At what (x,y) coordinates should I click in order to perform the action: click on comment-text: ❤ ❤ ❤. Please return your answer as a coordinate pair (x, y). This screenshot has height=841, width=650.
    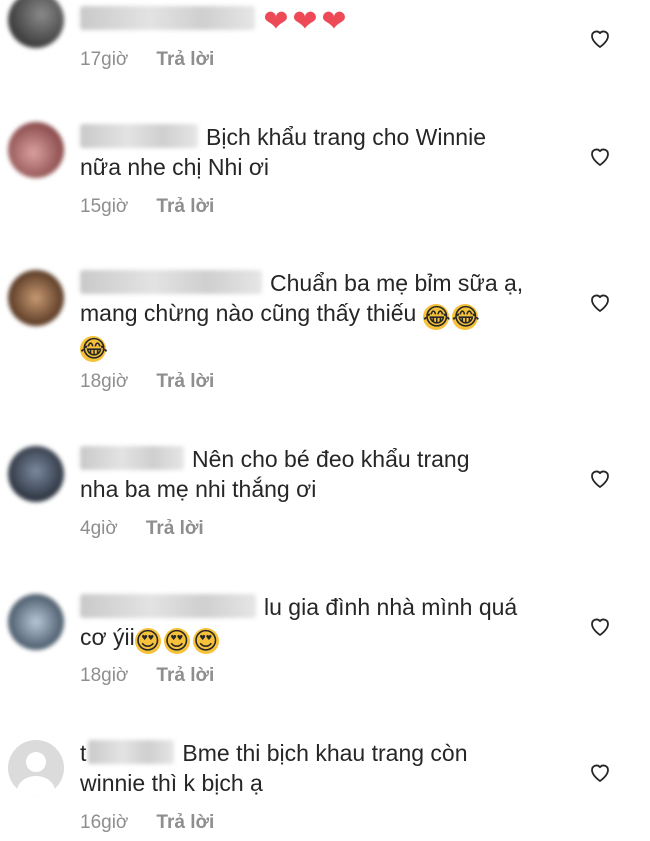
    Looking at the image, I should click on (320, 21).